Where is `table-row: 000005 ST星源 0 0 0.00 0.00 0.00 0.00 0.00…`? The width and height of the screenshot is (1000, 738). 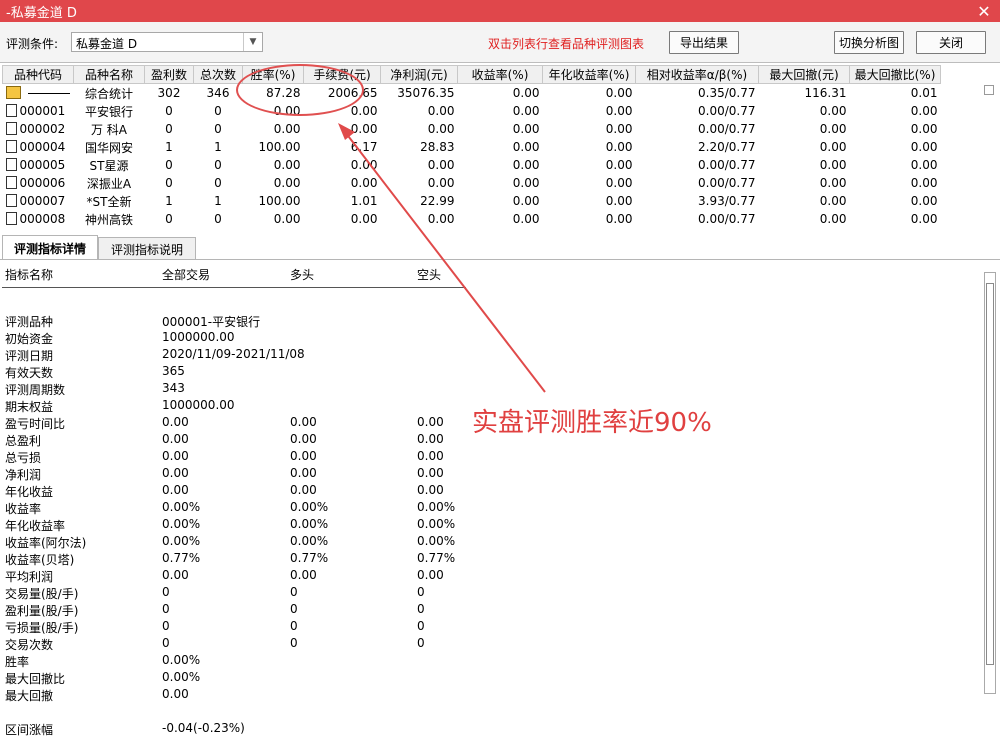 table-row: 000005 ST星源 0 0 0.00 0.00 0.00 0.00 0.00… is located at coordinates (472, 165).